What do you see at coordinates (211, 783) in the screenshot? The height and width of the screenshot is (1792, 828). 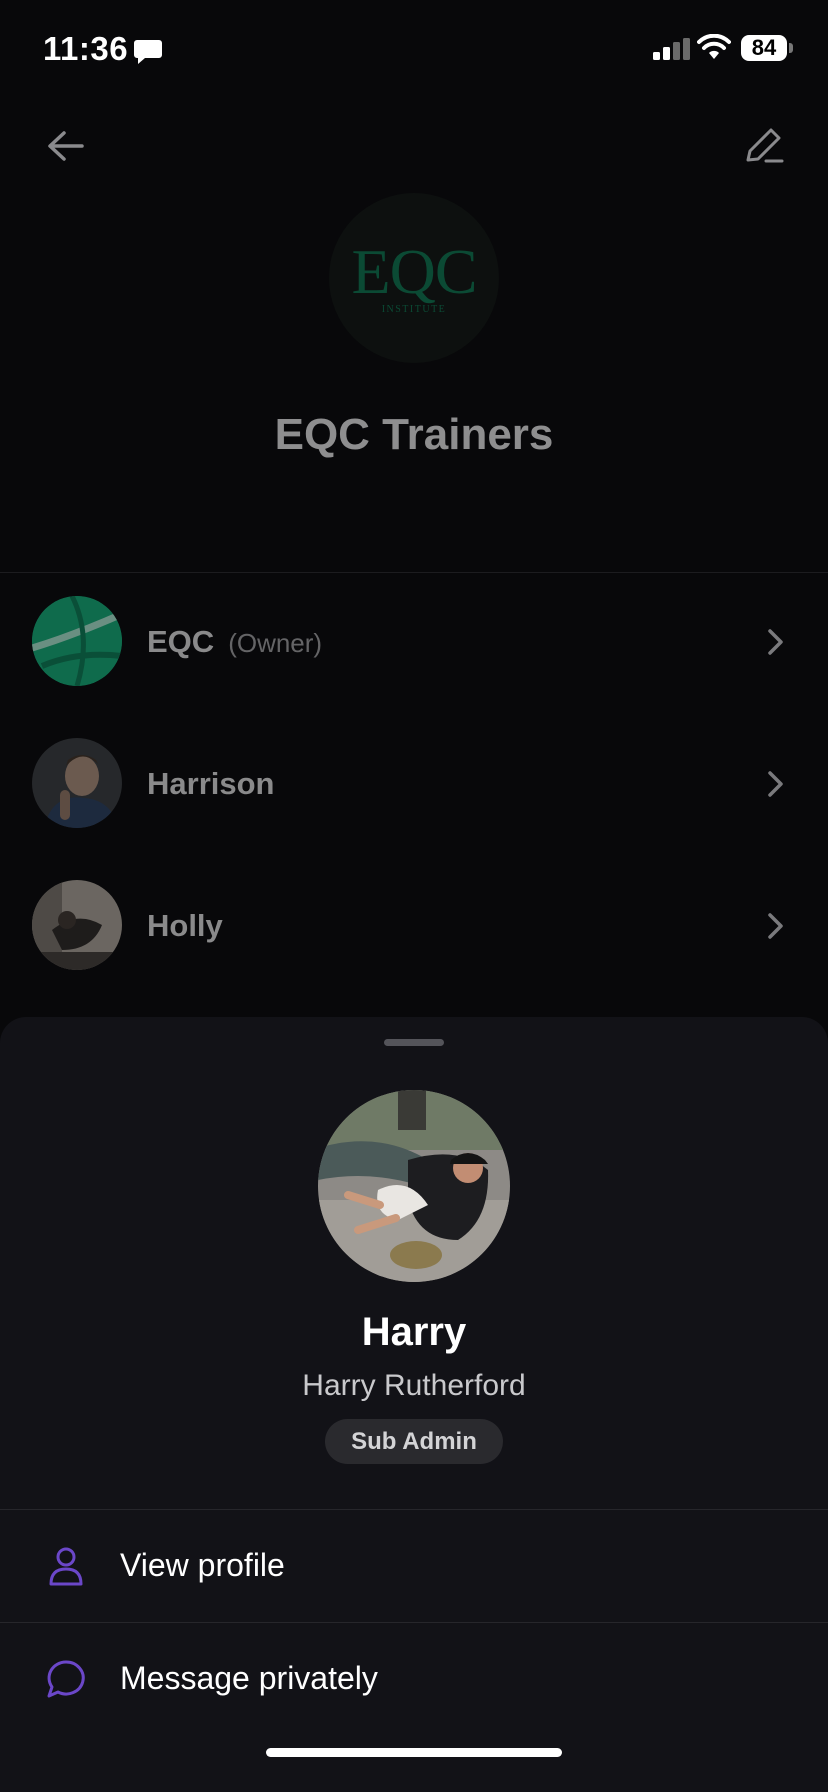 I see `member-name: Harrison` at bounding box center [211, 783].